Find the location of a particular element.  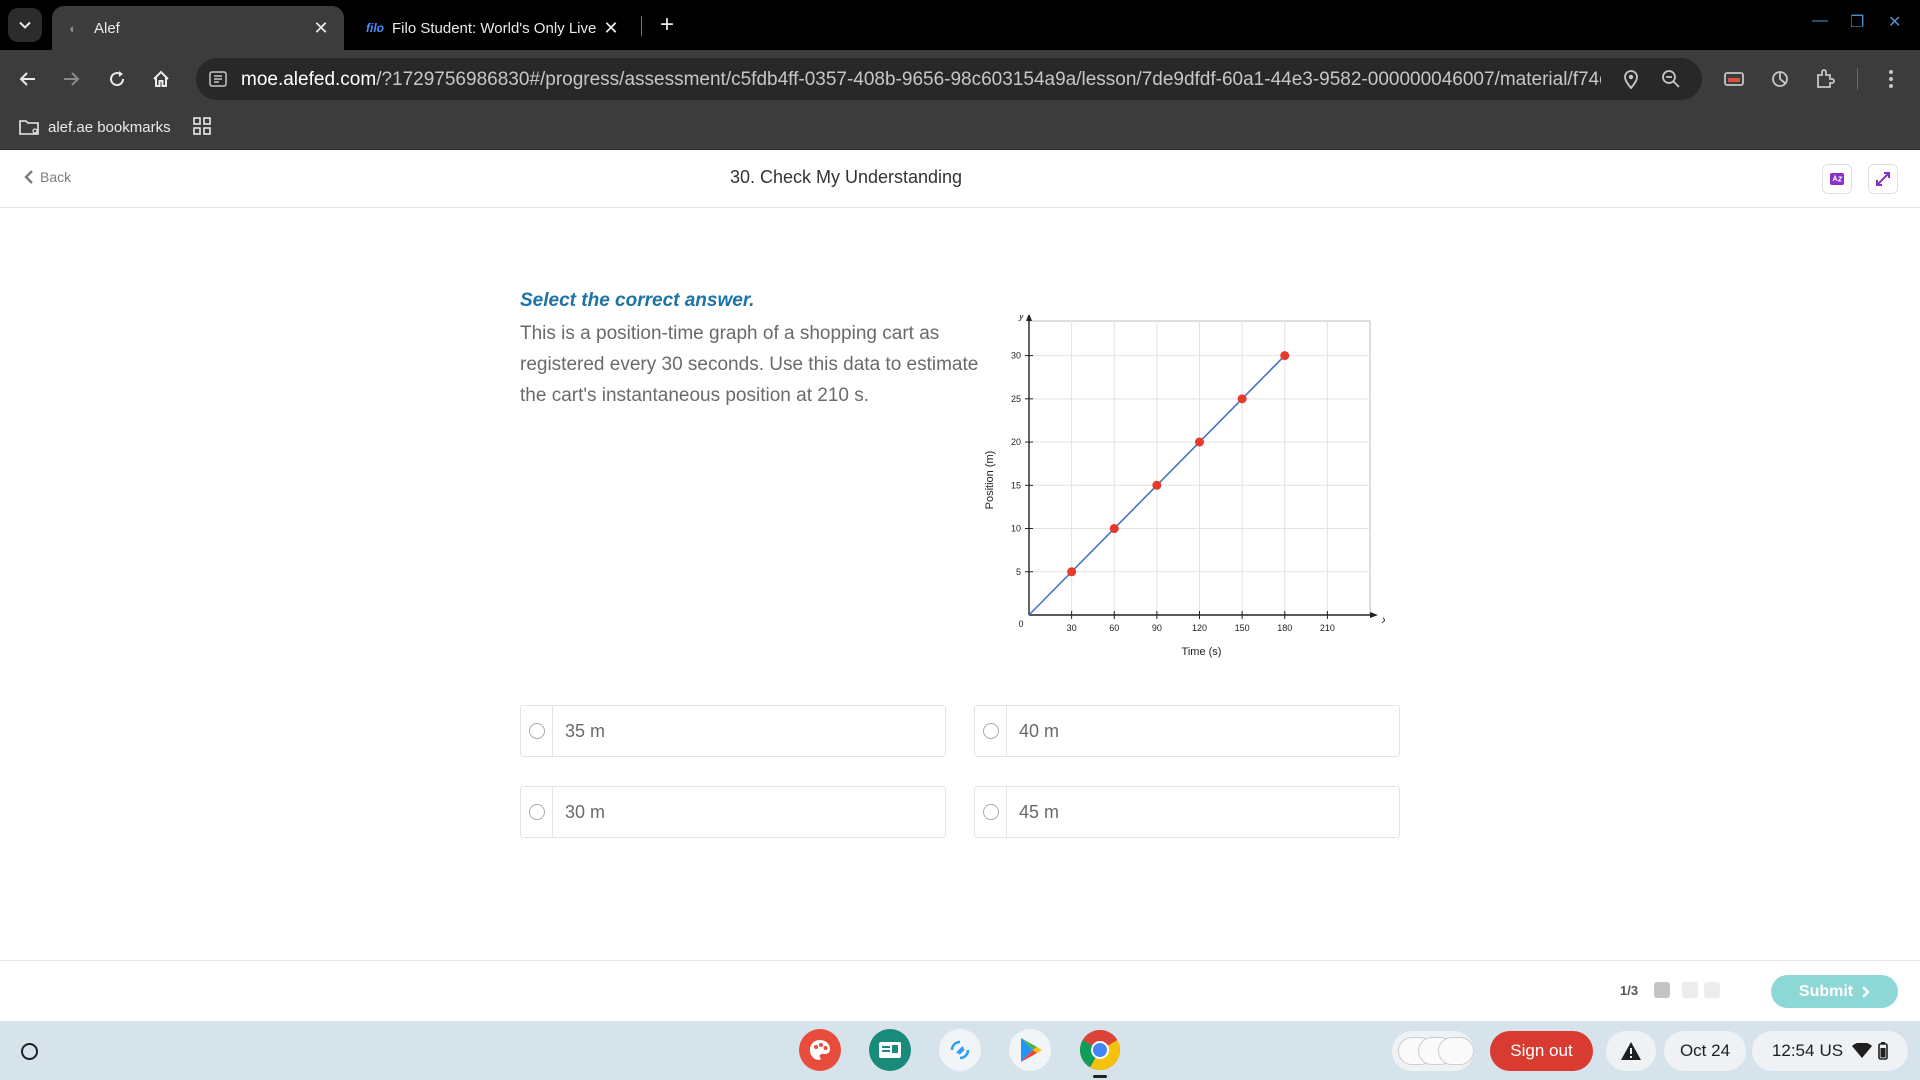

clock-time: 12:54 is located at coordinates (1793, 1050).